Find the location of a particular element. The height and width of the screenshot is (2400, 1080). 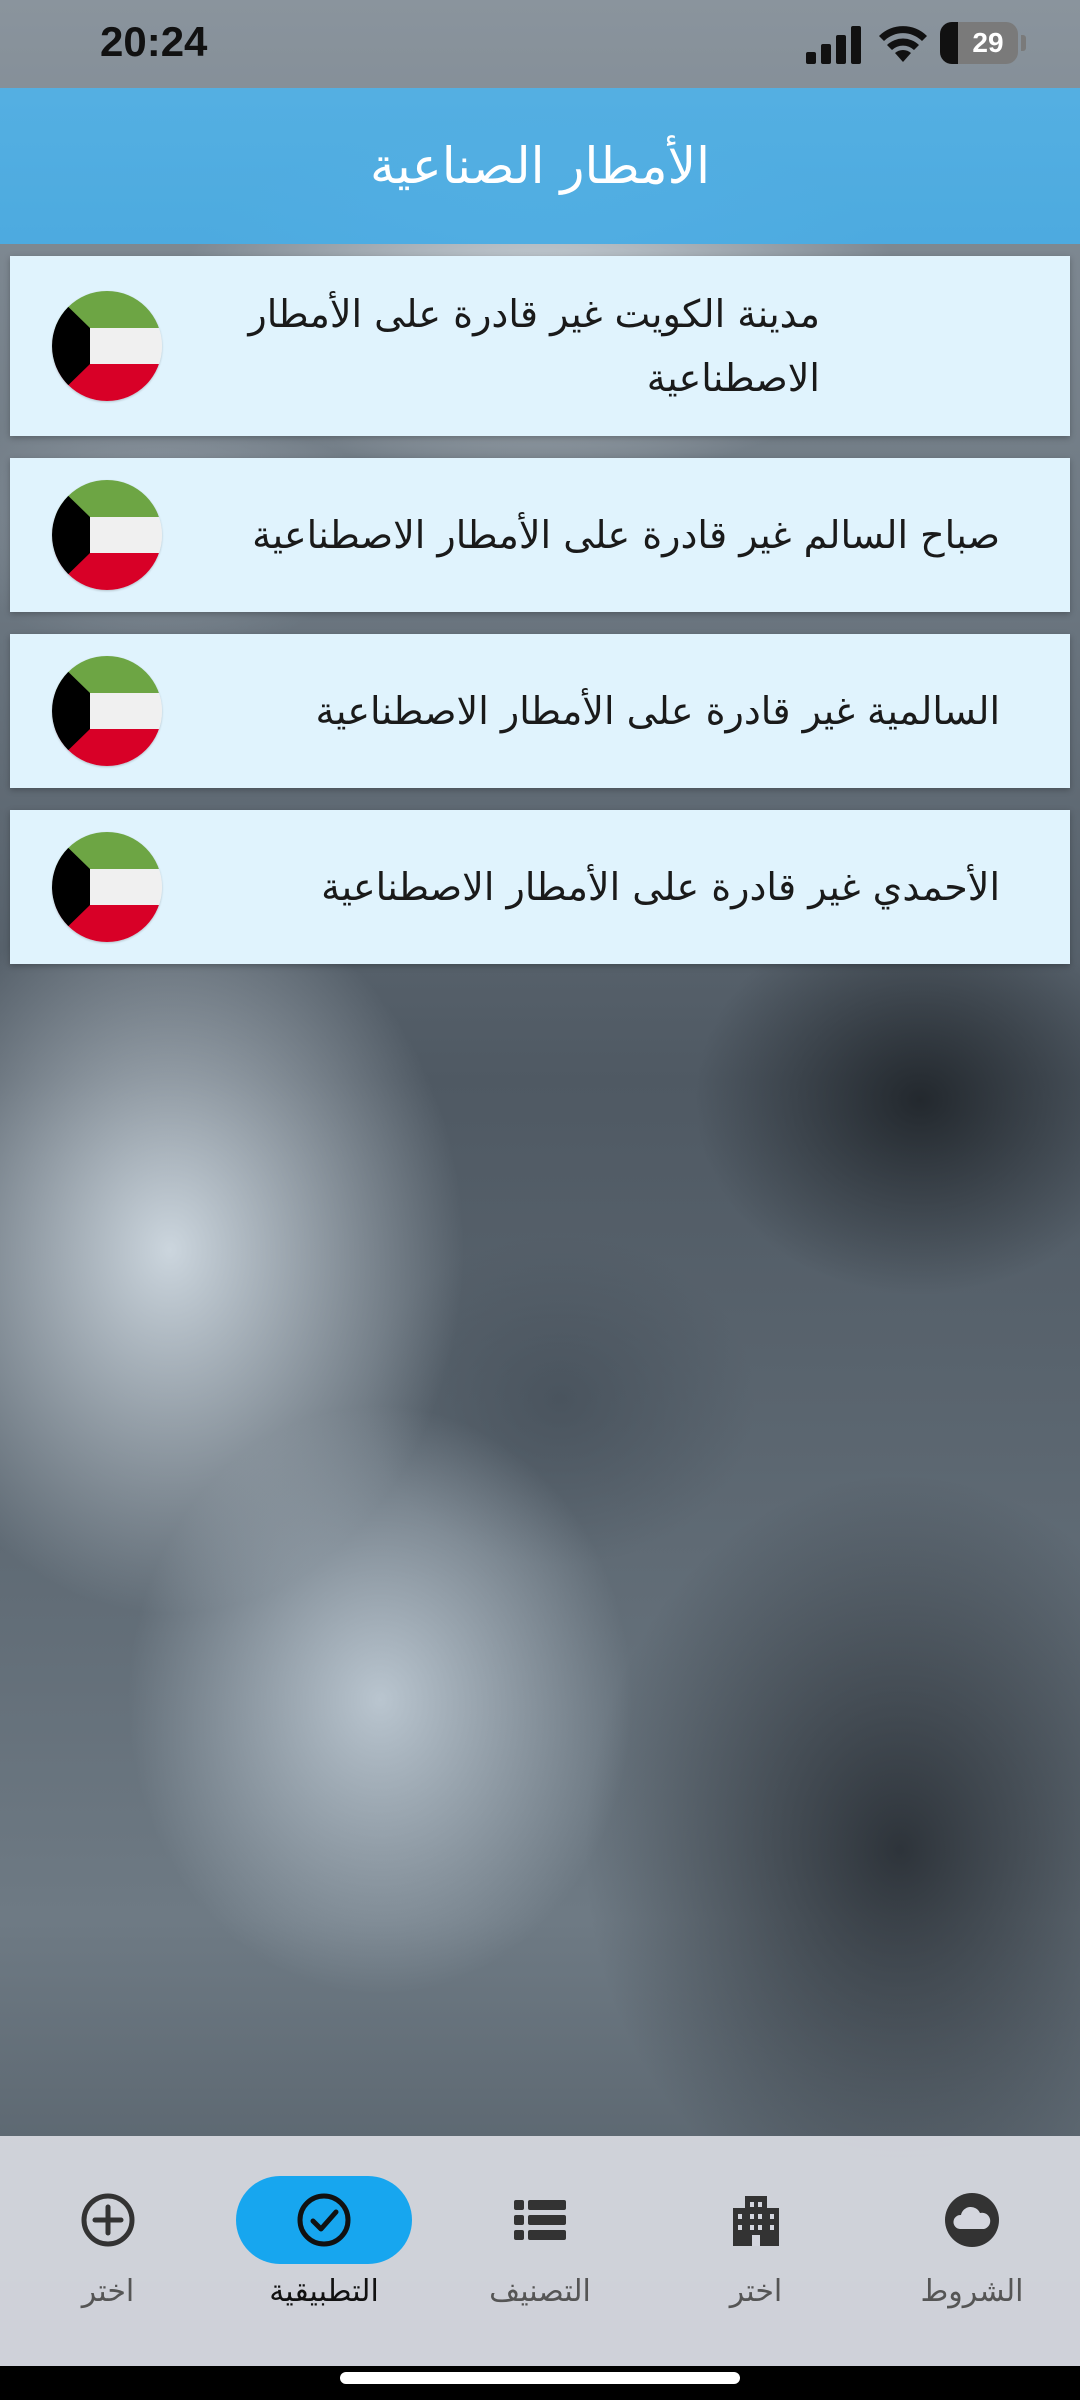

plus-circle-icon is located at coordinates (108, 2220).